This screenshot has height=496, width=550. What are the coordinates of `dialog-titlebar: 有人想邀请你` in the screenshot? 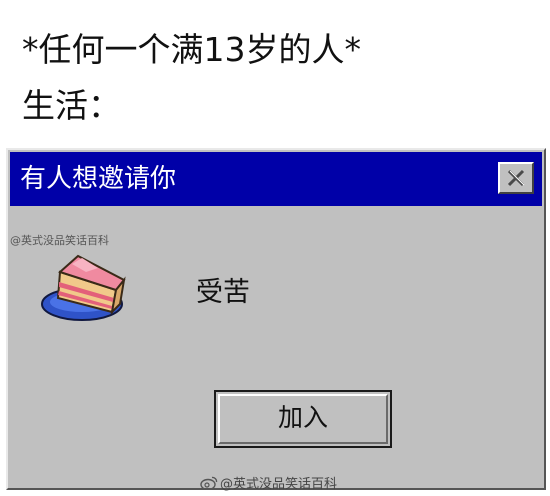 It's located at (276, 179).